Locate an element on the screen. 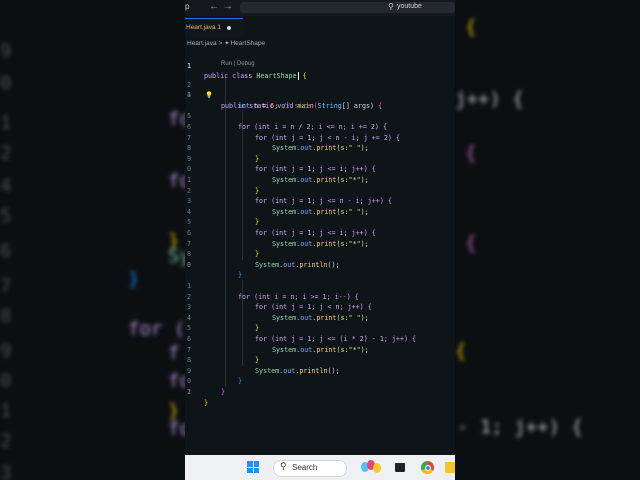  code-line: 4 is located at coordinates (320, 95).